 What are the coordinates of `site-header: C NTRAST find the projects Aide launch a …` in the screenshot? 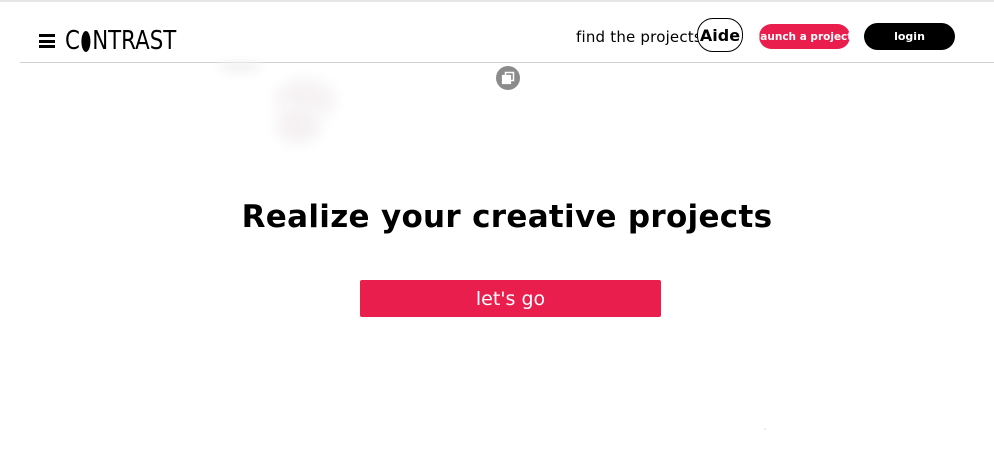 It's located at (507, 32).